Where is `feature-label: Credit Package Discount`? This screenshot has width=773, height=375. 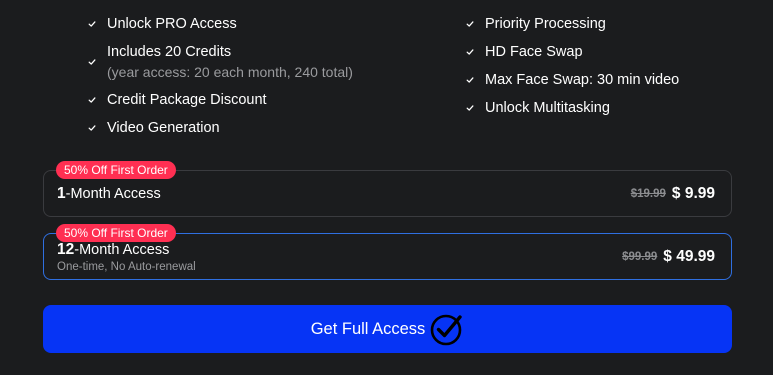
feature-label: Credit Package Discount is located at coordinates (187, 100).